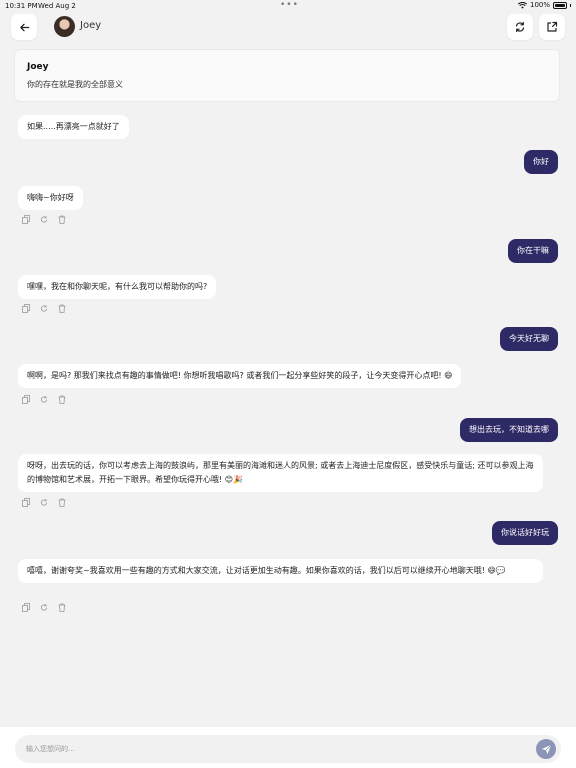 This screenshot has height=768, width=576. What do you see at coordinates (541, 162) in the screenshot?
I see `user-message: 你好` at bounding box center [541, 162].